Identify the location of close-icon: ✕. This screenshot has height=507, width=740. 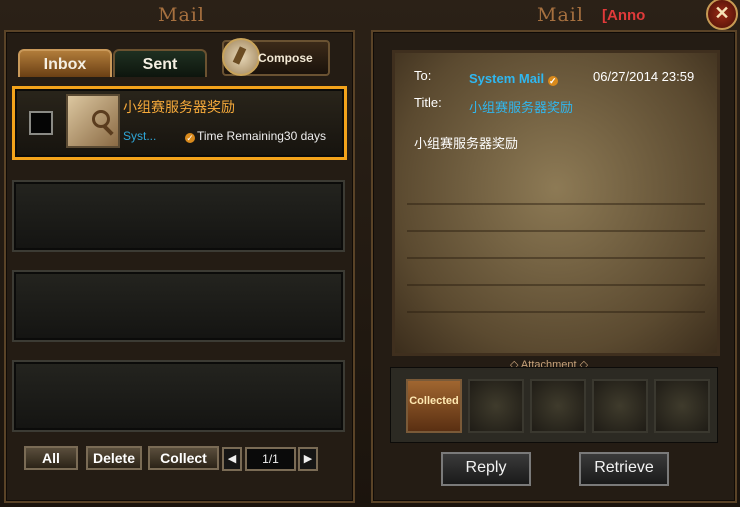
(722, 13).